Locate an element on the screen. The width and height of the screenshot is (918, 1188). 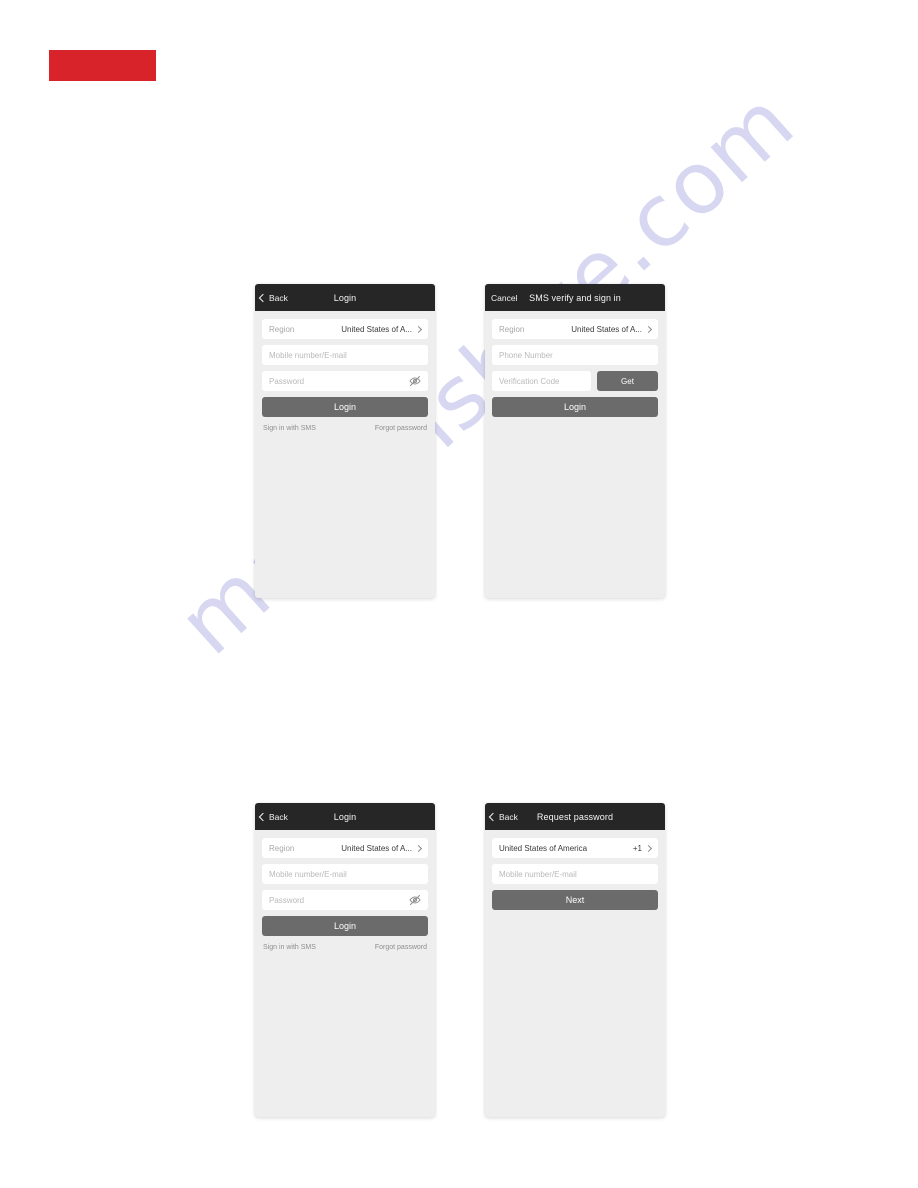
phone-number-input: Phone Number is located at coordinates (575, 355).